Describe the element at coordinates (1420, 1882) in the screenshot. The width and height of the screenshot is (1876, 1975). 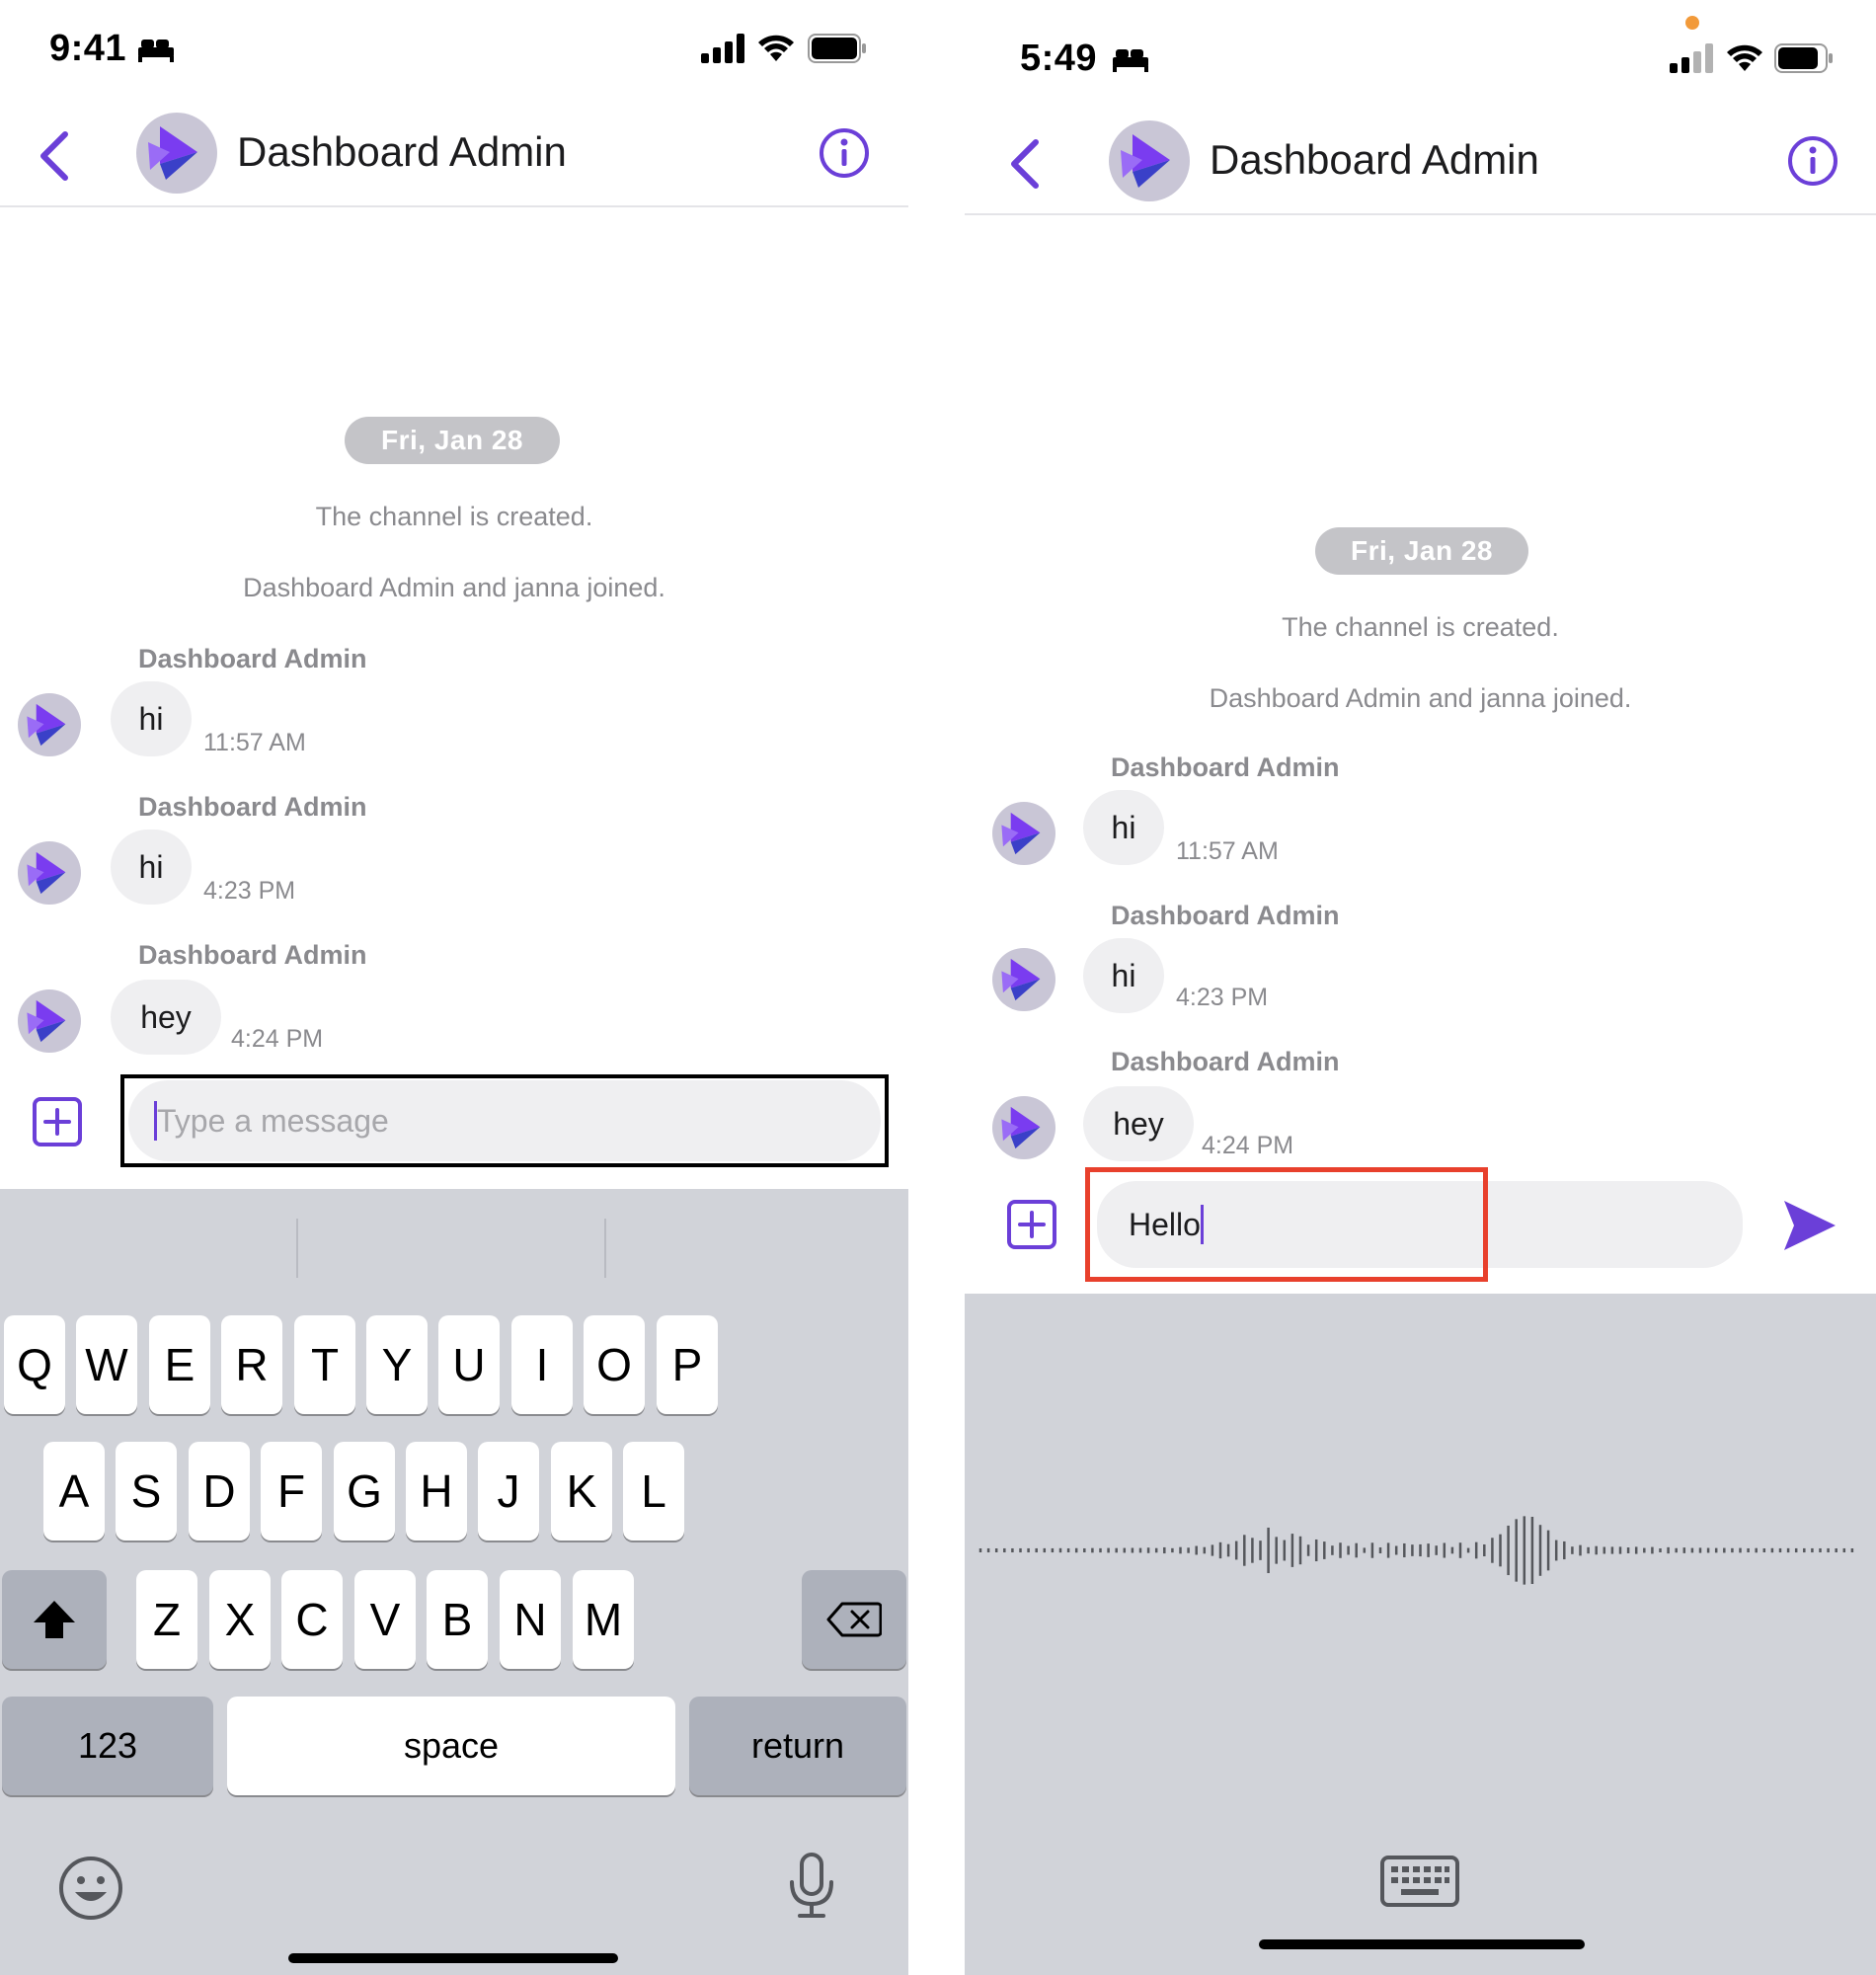
I see `keyboard-icon` at that location.